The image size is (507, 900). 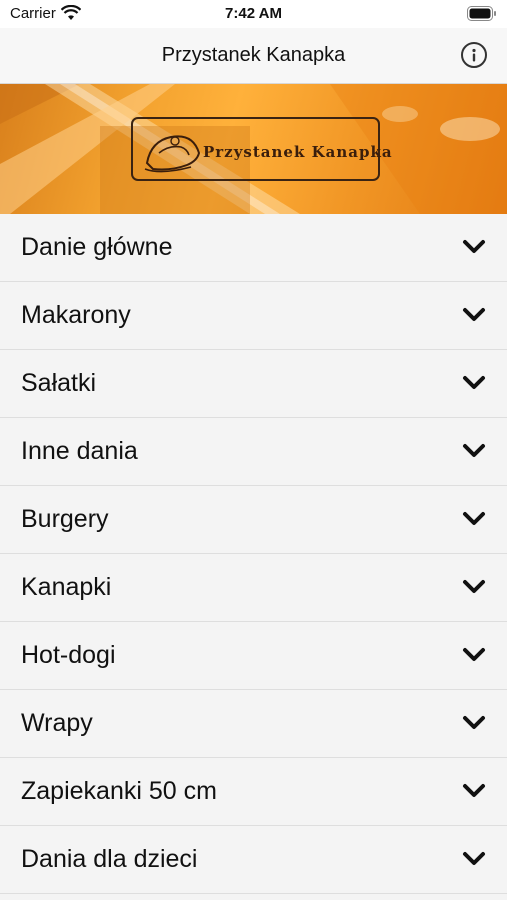 What do you see at coordinates (172, 154) in the screenshot?
I see `sandwich-logo-icon` at bounding box center [172, 154].